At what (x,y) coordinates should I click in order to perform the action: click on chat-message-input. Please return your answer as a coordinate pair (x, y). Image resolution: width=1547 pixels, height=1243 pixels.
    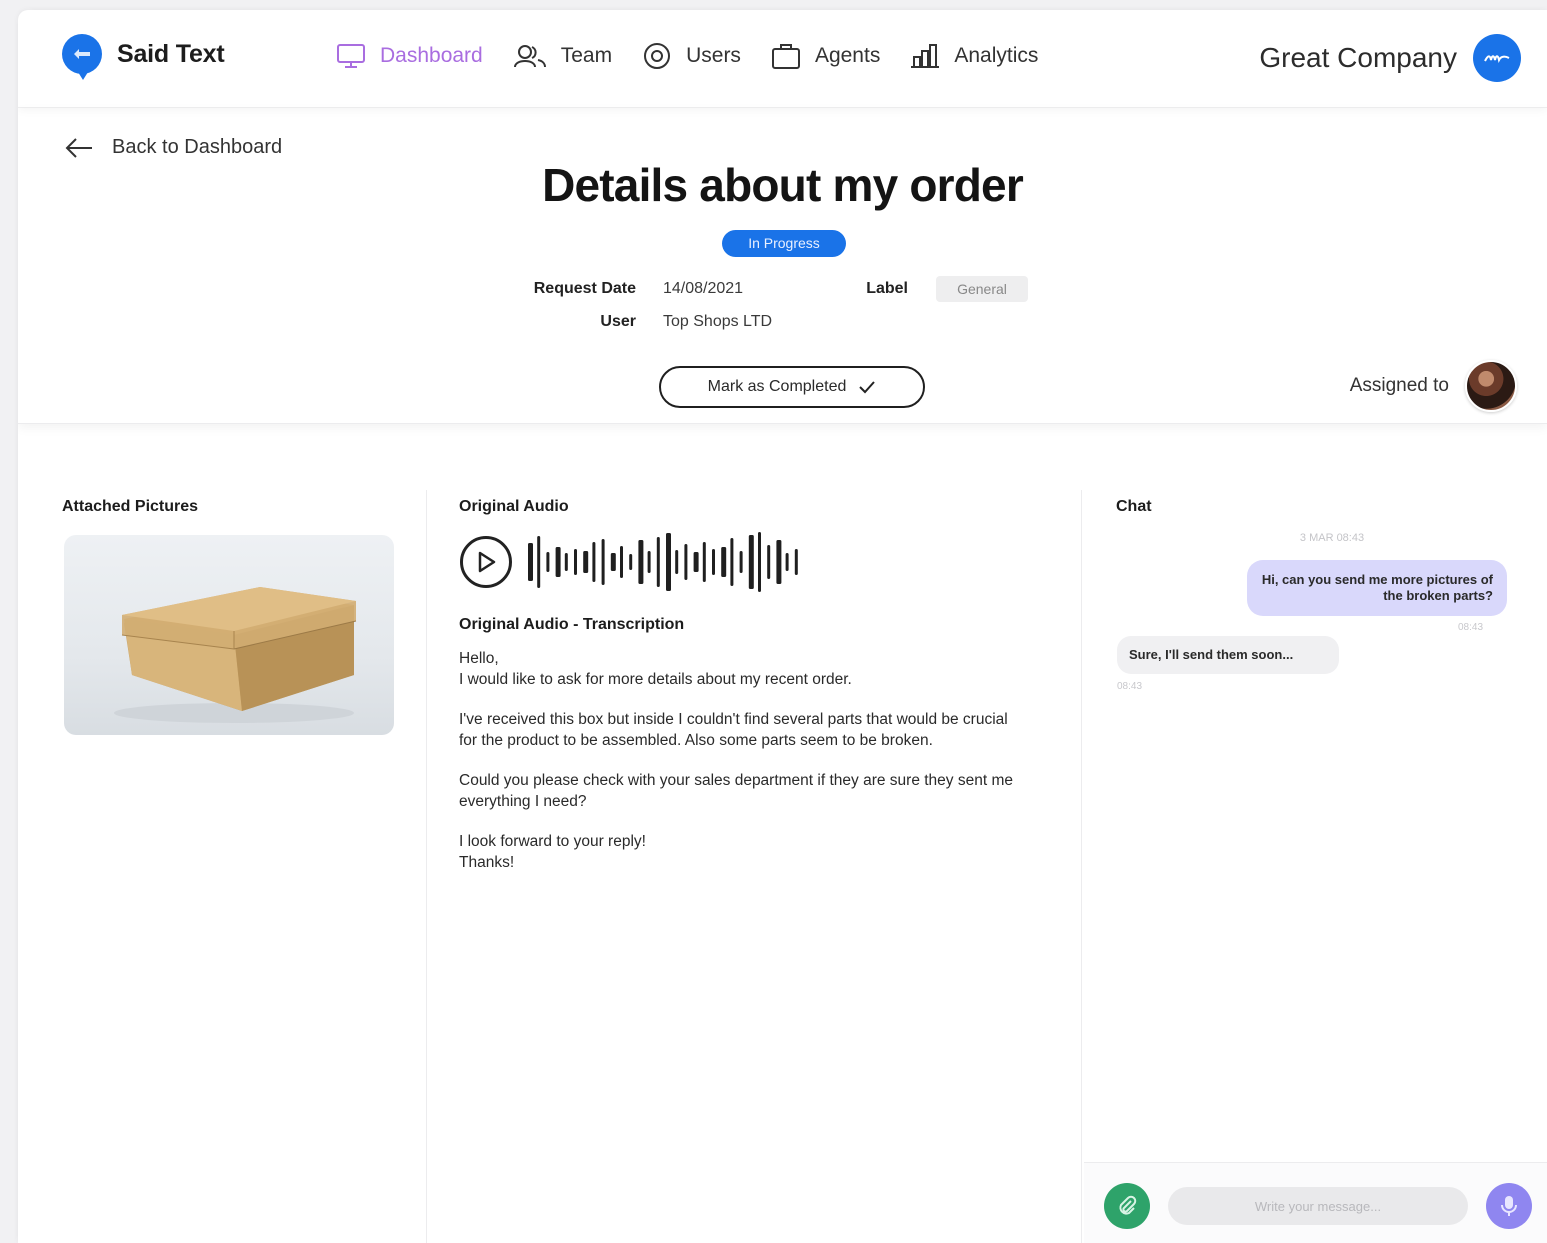
    Looking at the image, I should click on (1318, 1206).